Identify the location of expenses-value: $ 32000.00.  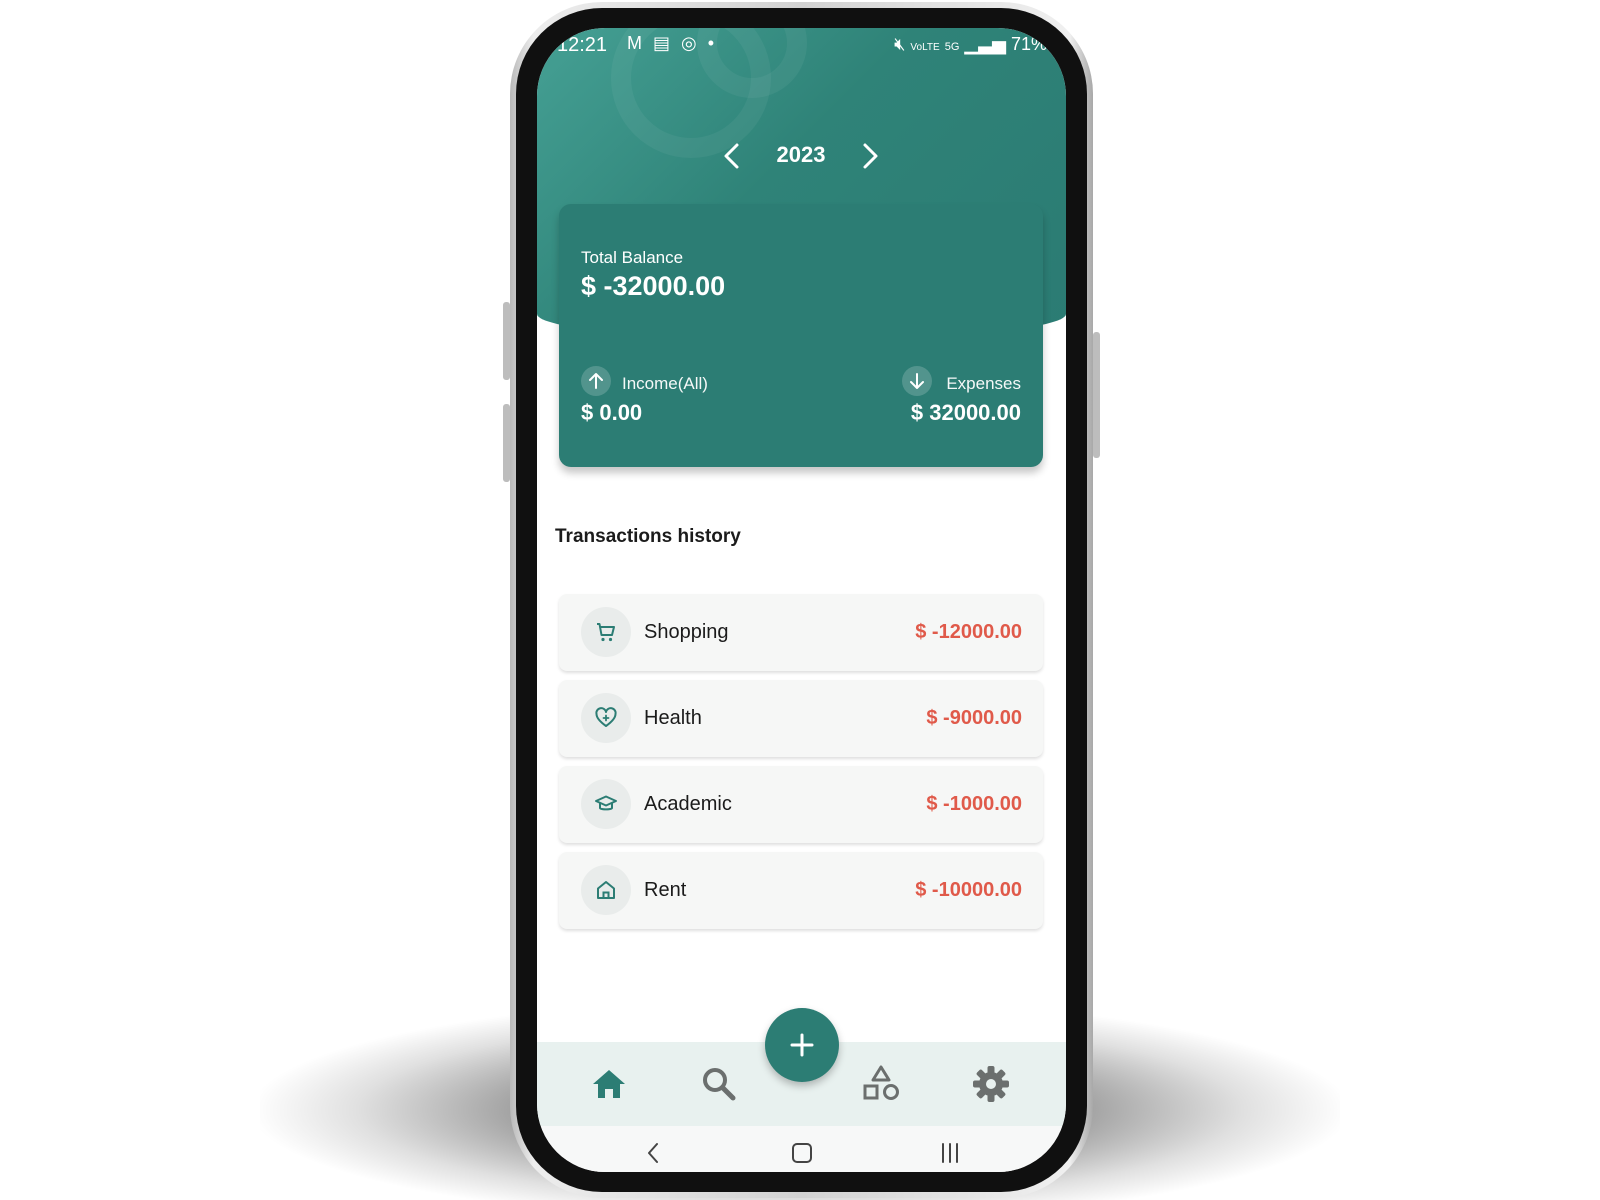
(965, 412).